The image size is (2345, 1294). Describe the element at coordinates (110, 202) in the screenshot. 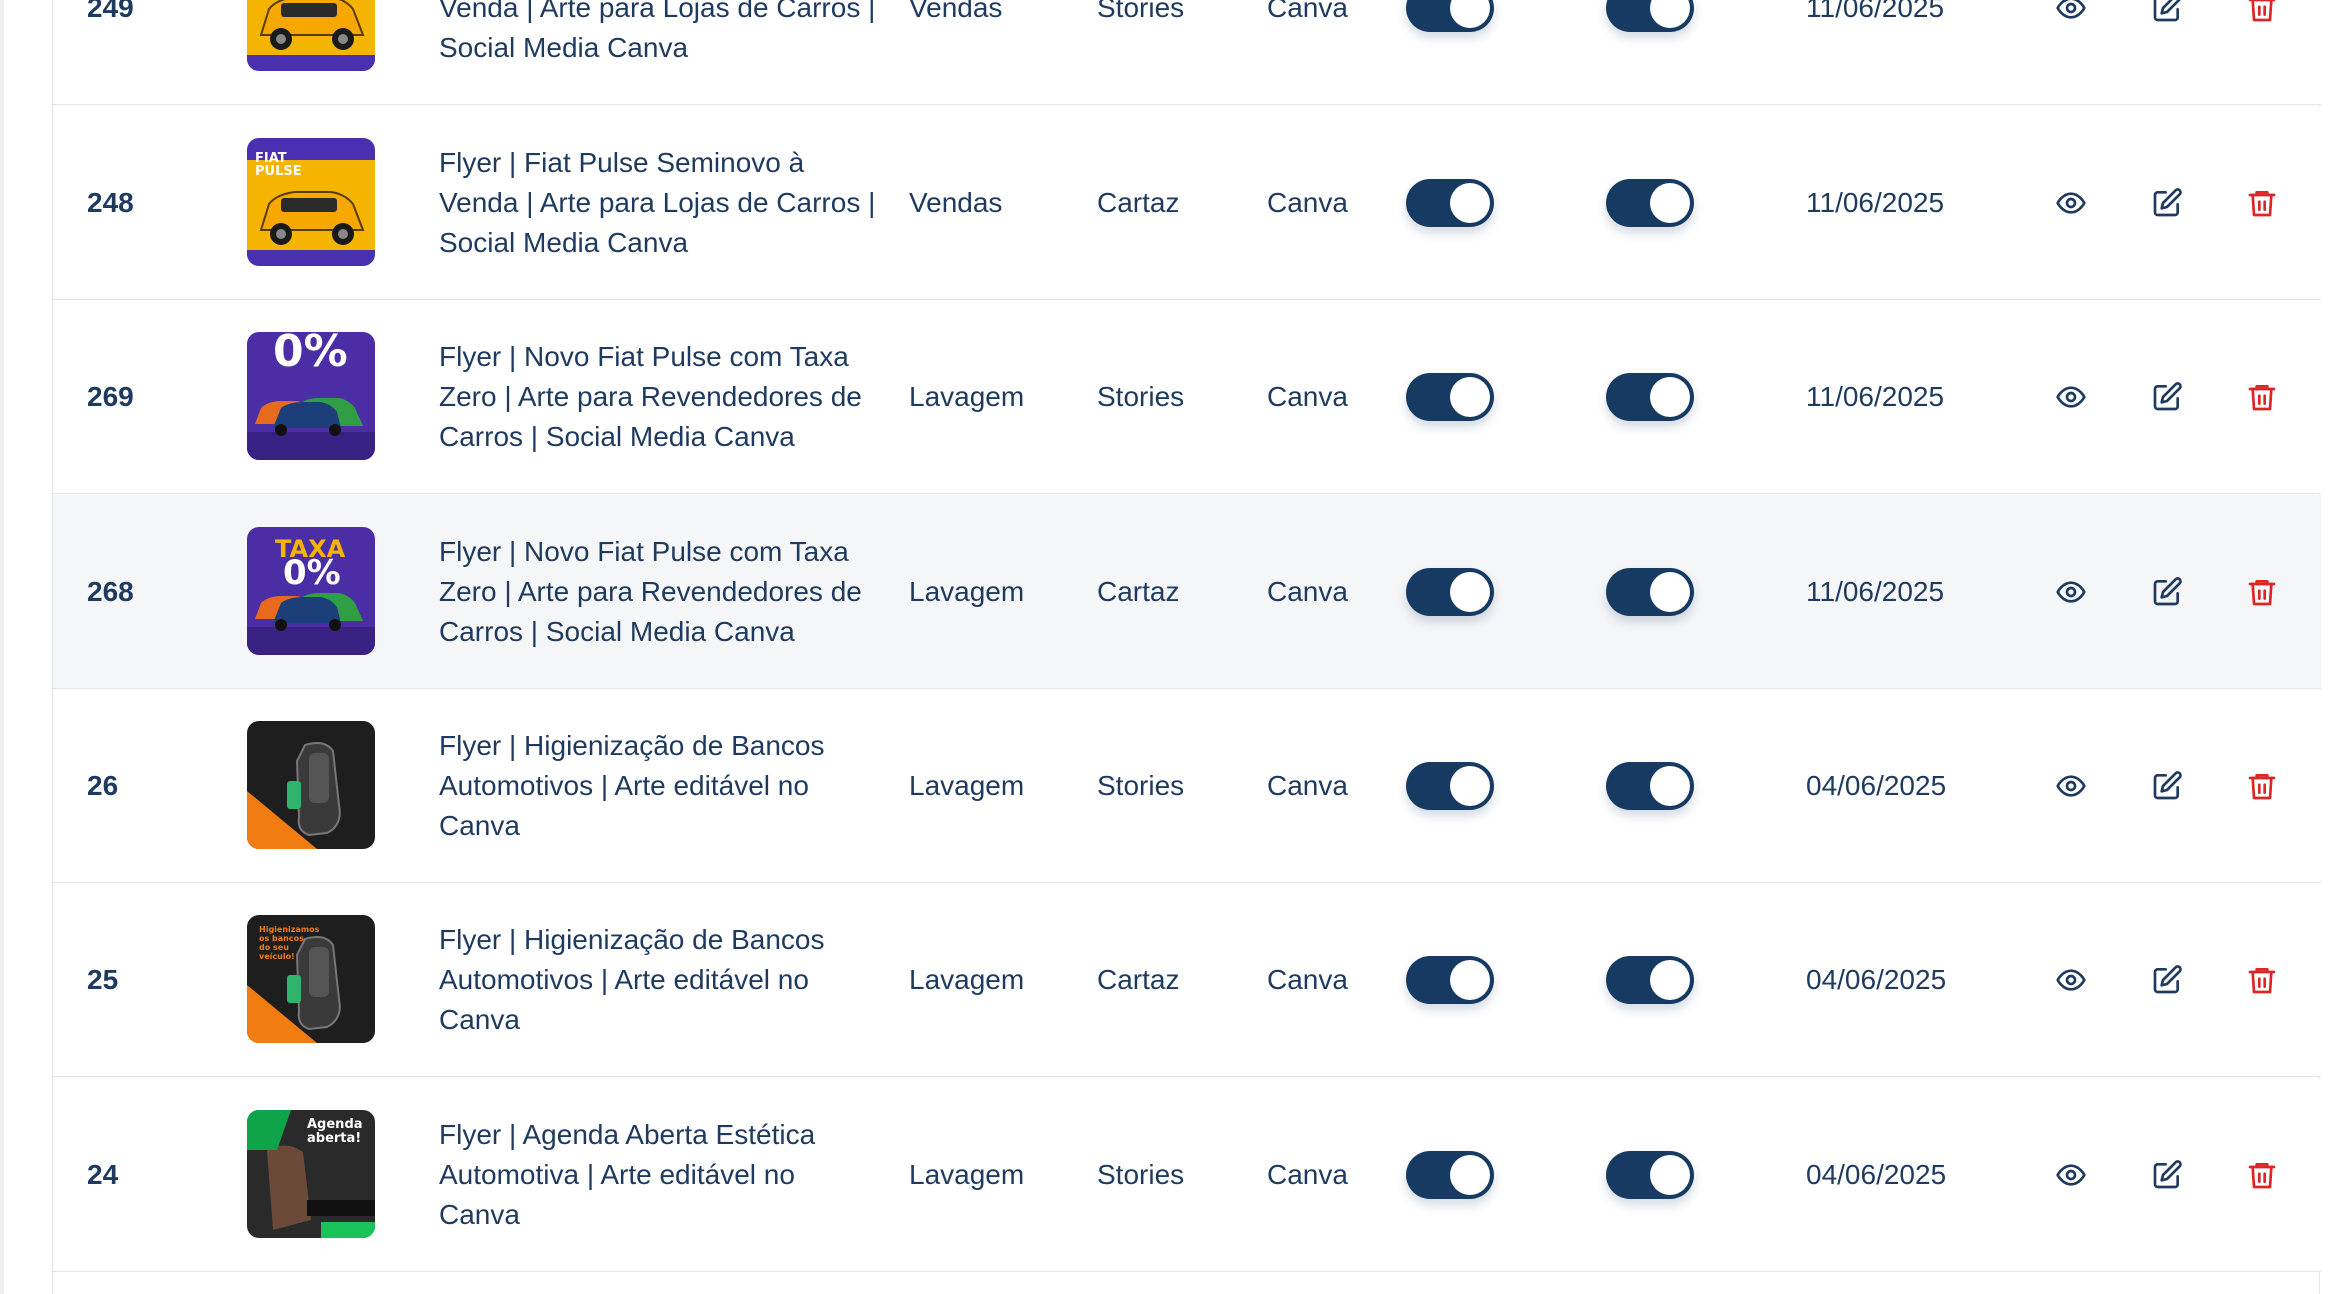

I see `row-id: 248` at that location.